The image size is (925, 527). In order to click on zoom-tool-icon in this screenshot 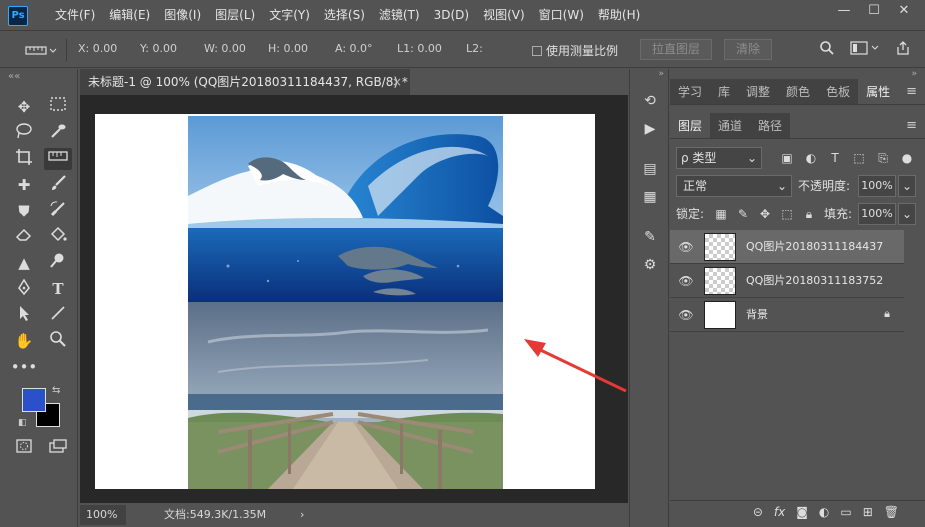, I will do `click(58, 341)`.